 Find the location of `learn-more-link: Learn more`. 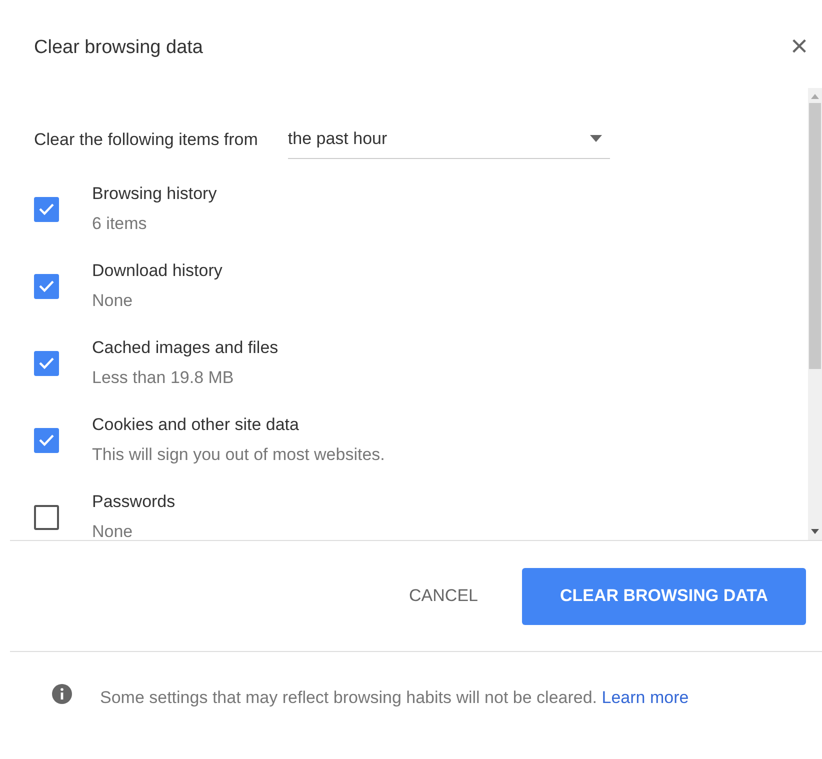

learn-more-link: Learn more is located at coordinates (645, 697).